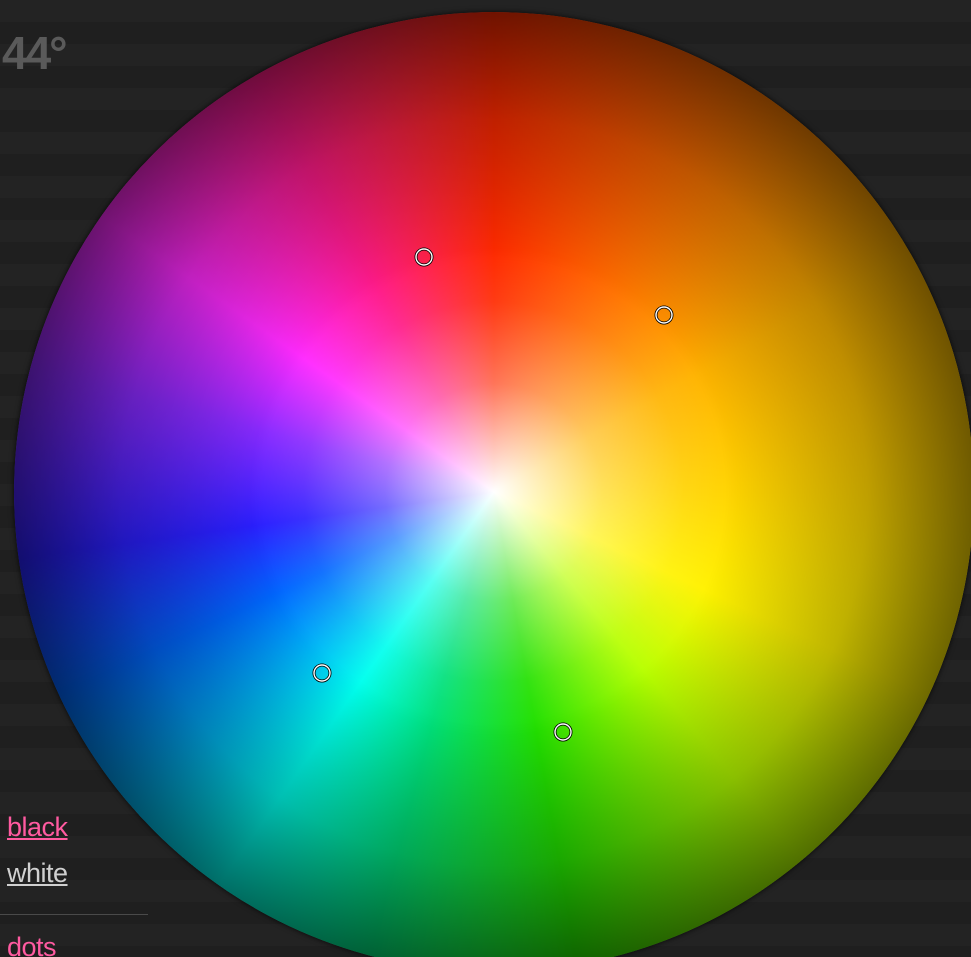 Image resolution: width=971 pixels, height=957 pixels. What do you see at coordinates (37, 827) in the screenshot?
I see `background-black-link: black` at bounding box center [37, 827].